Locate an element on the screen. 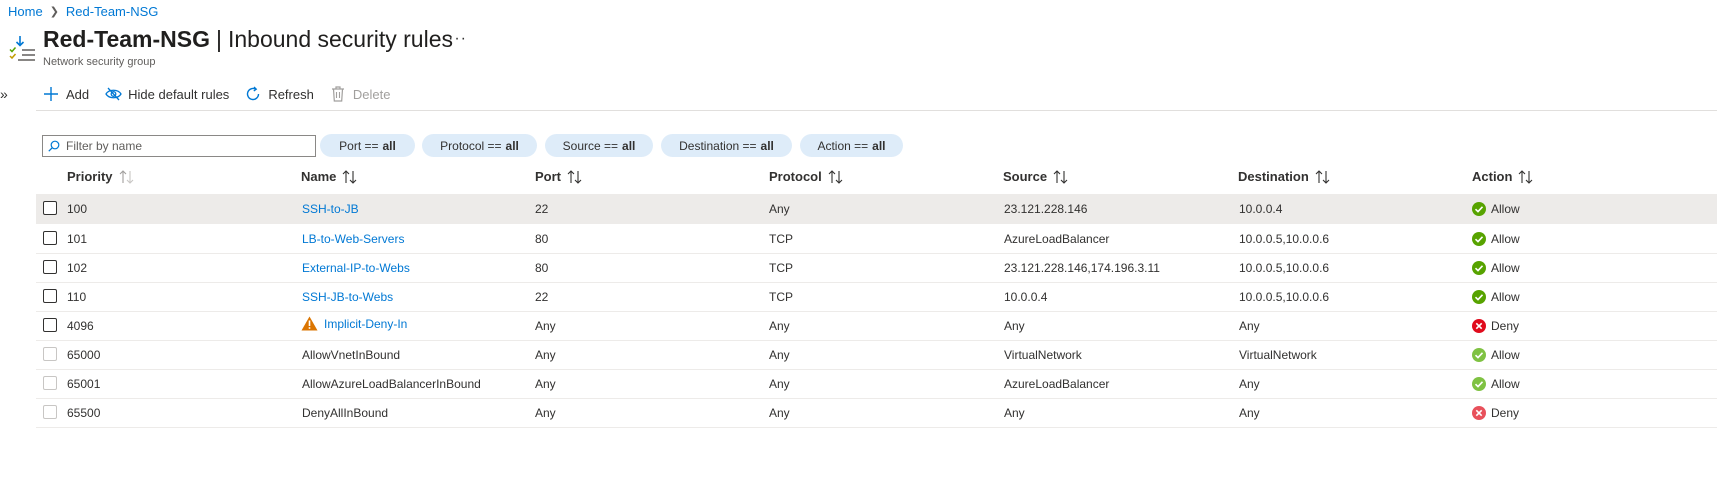  destination-filter-value: all is located at coordinates (767, 145).